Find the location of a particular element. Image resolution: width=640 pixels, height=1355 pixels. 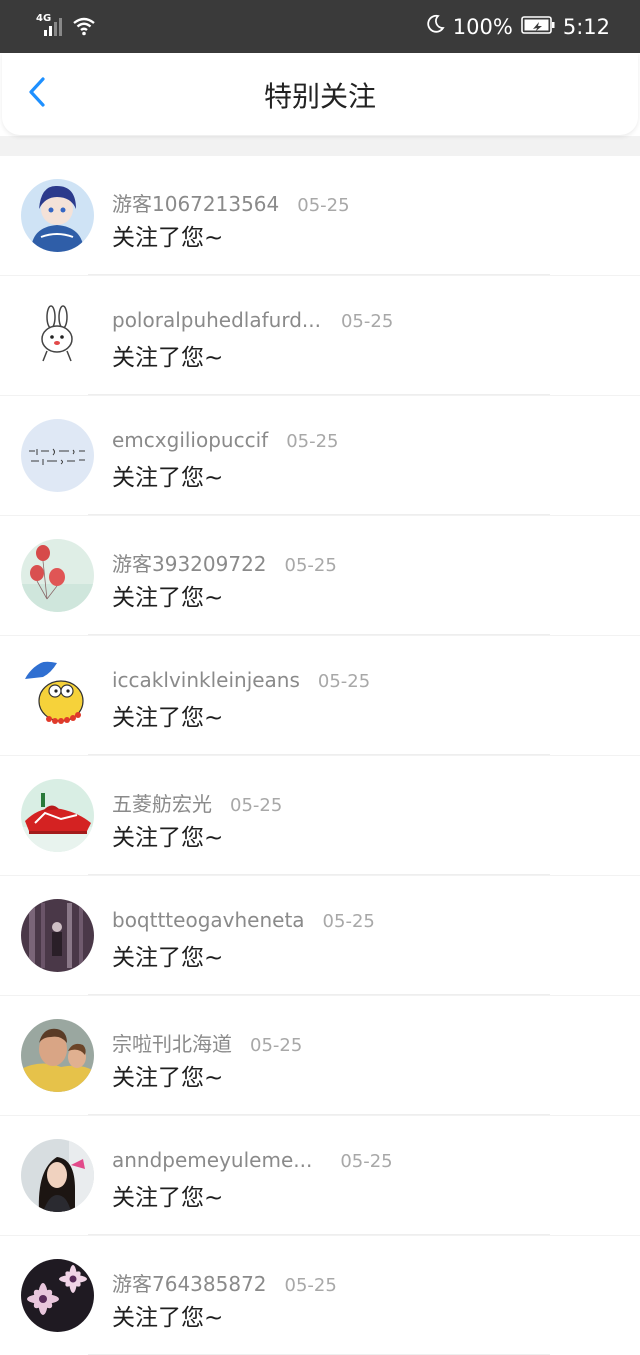

signal-icon is located at coordinates (55, 28).